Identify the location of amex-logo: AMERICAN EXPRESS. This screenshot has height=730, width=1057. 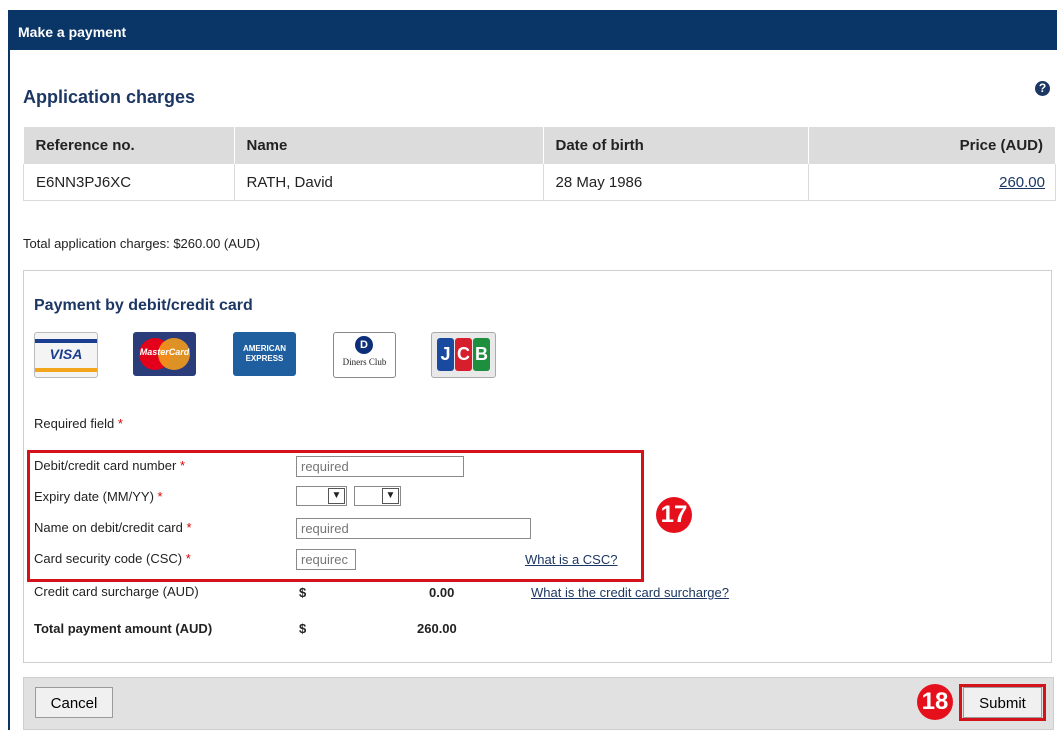
(264, 354).